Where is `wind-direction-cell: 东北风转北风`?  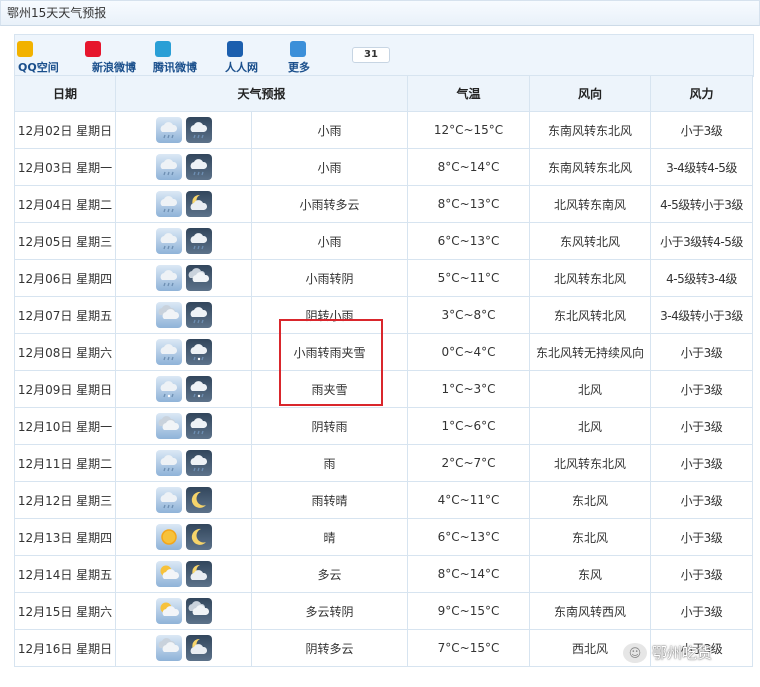
wind-direction-cell: 东北风转北风 is located at coordinates (590, 315).